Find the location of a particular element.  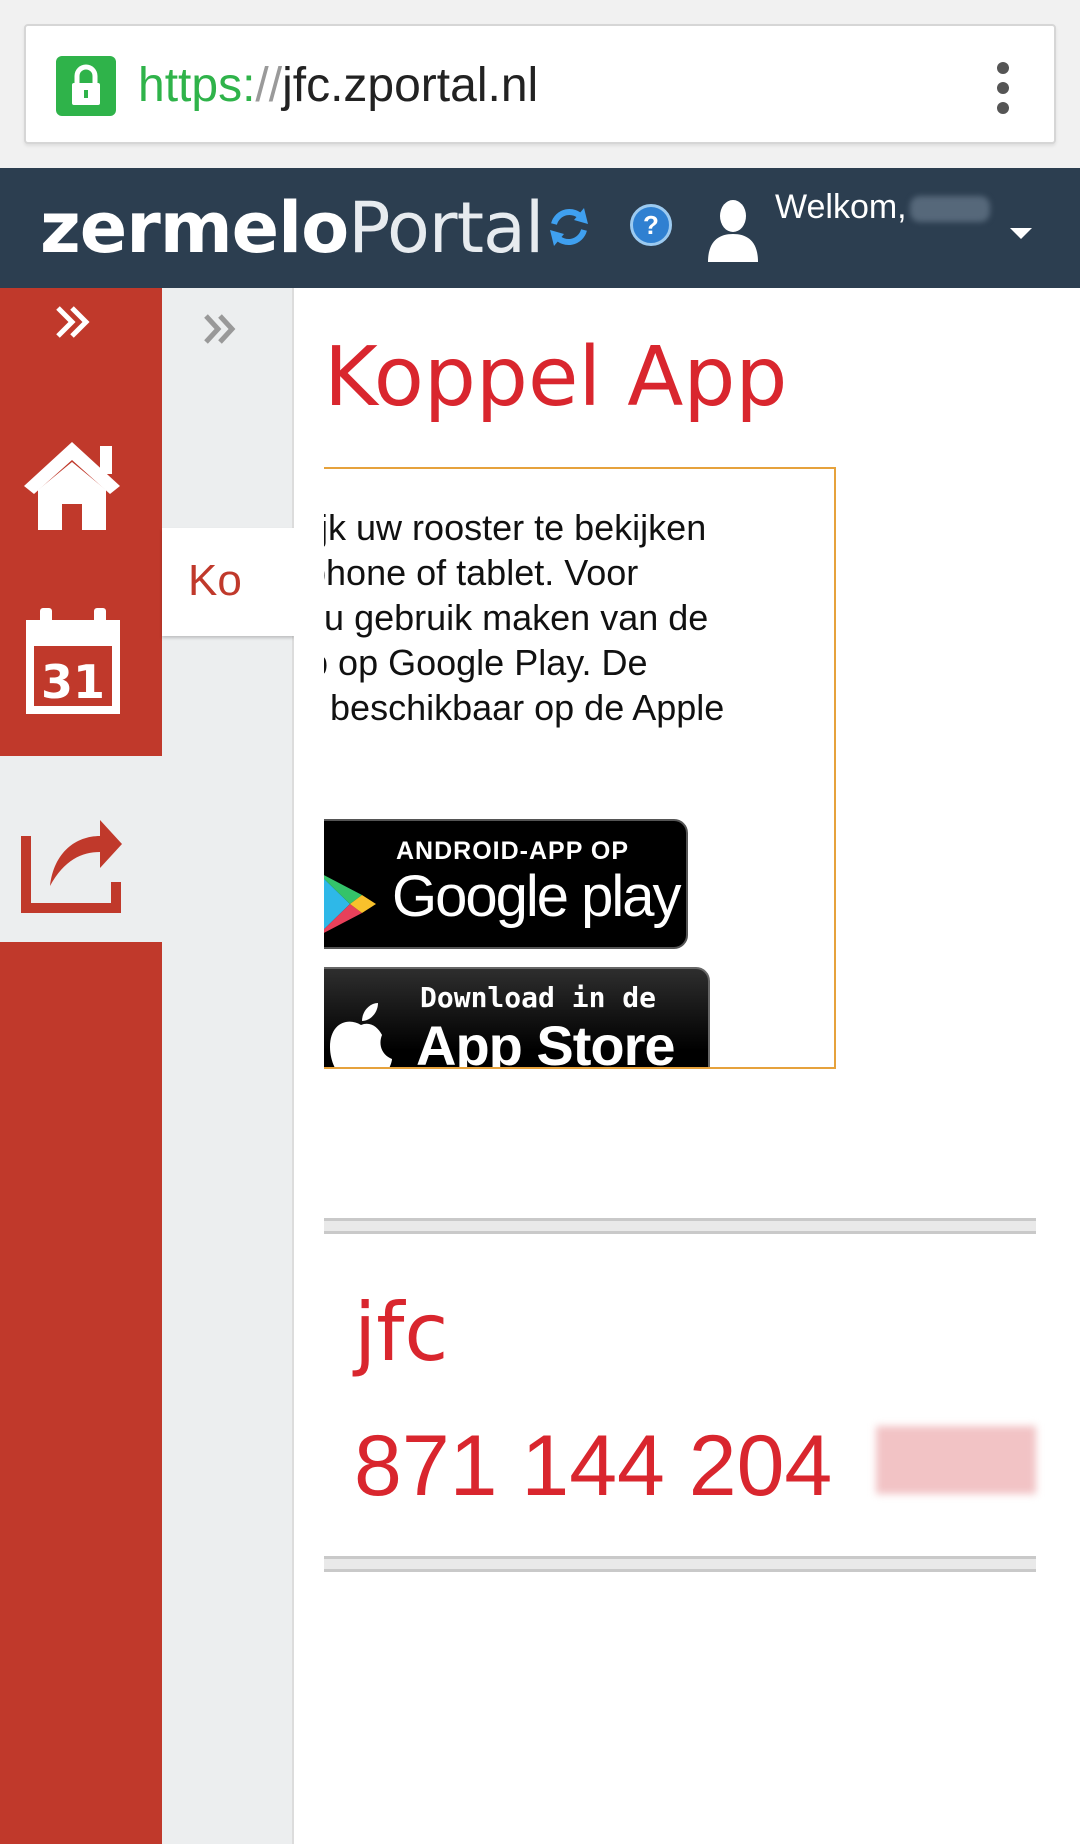

lock-icon is located at coordinates (86, 86).